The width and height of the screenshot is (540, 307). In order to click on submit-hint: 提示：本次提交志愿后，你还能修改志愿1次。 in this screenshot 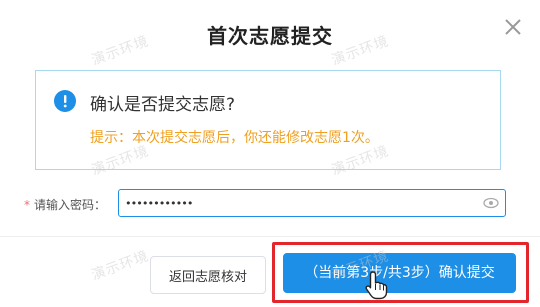, I will do `click(234, 138)`.